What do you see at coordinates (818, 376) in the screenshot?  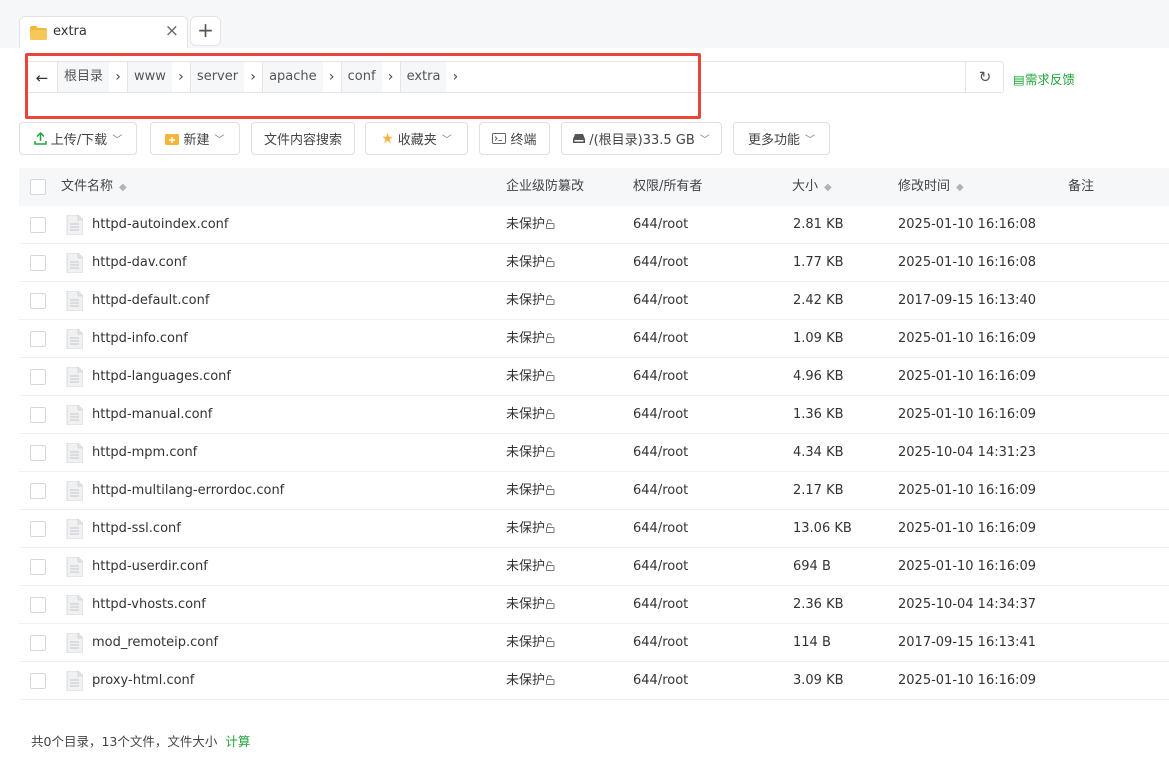 I see `file-size: 4.96 KB` at bounding box center [818, 376].